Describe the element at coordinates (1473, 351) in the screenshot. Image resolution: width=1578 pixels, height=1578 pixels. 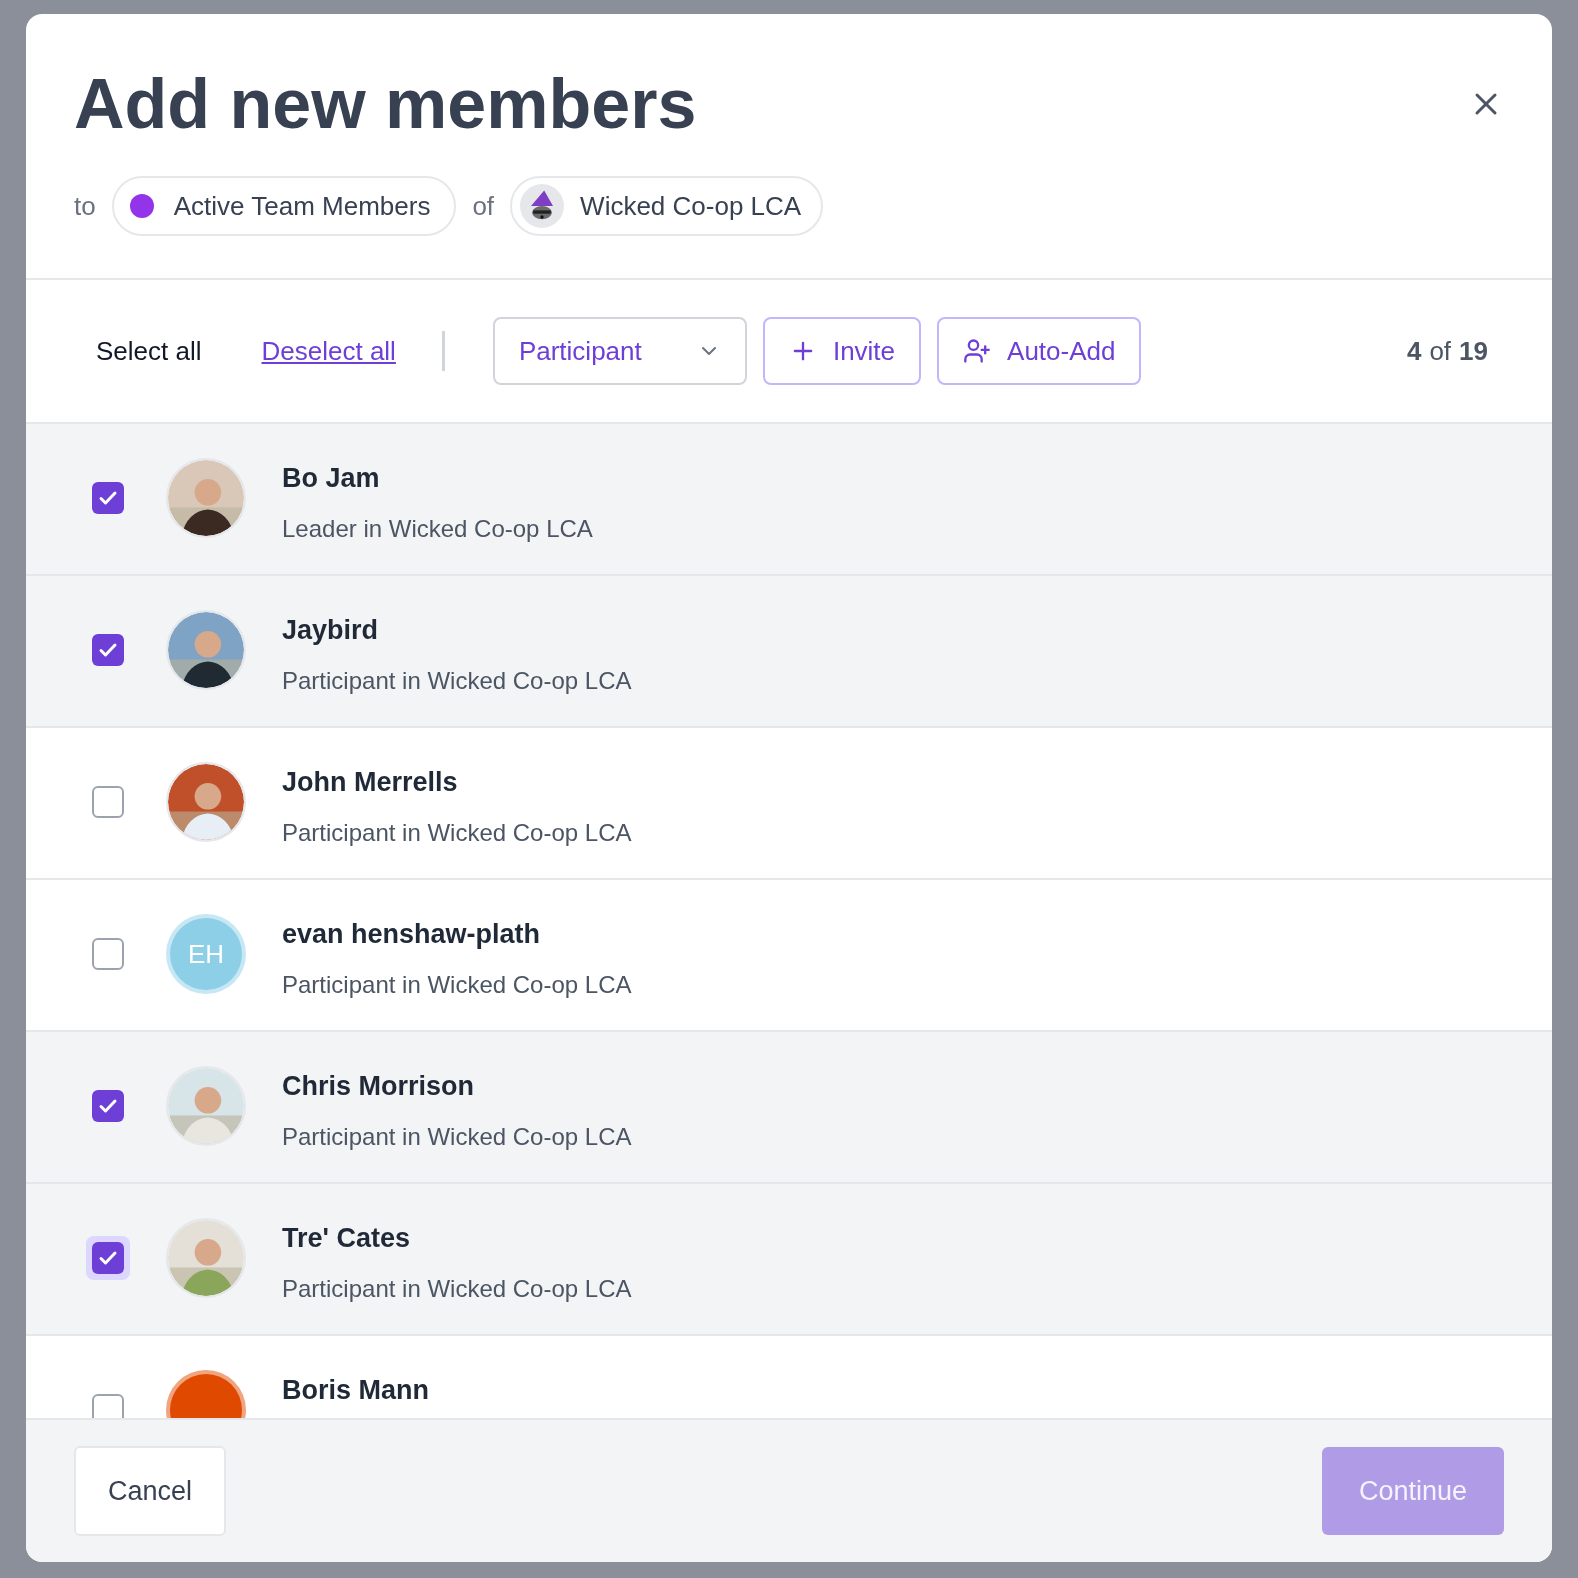
I see `total-count: 19` at that location.